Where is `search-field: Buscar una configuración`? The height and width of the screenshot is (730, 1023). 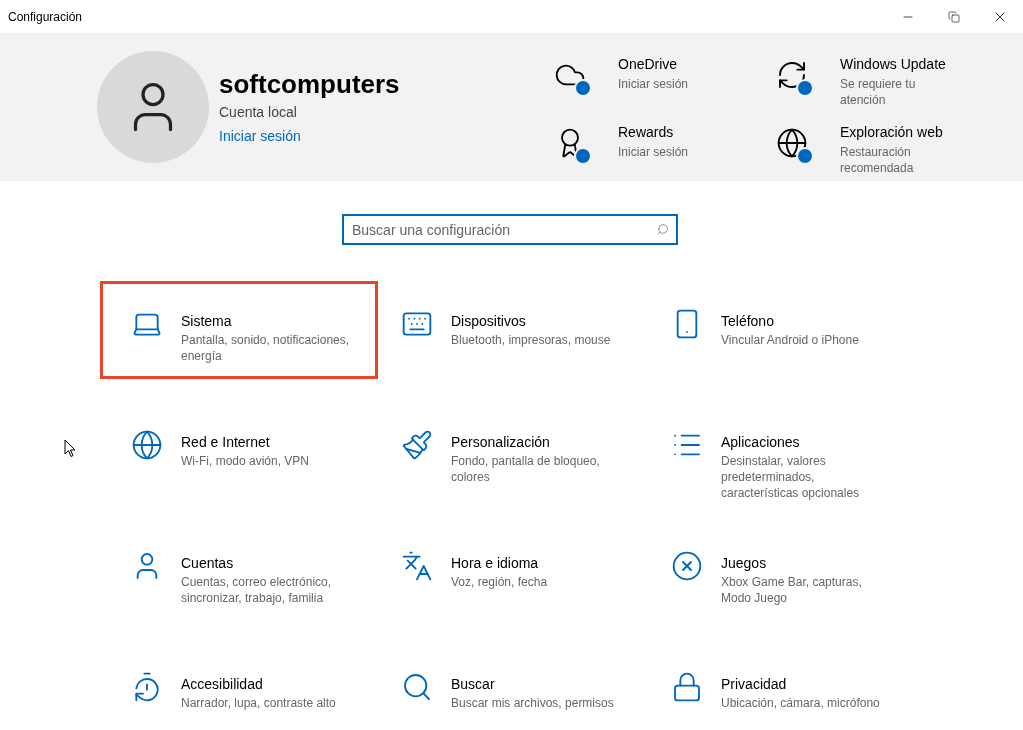
search-field: Buscar una configuración is located at coordinates (510, 229).